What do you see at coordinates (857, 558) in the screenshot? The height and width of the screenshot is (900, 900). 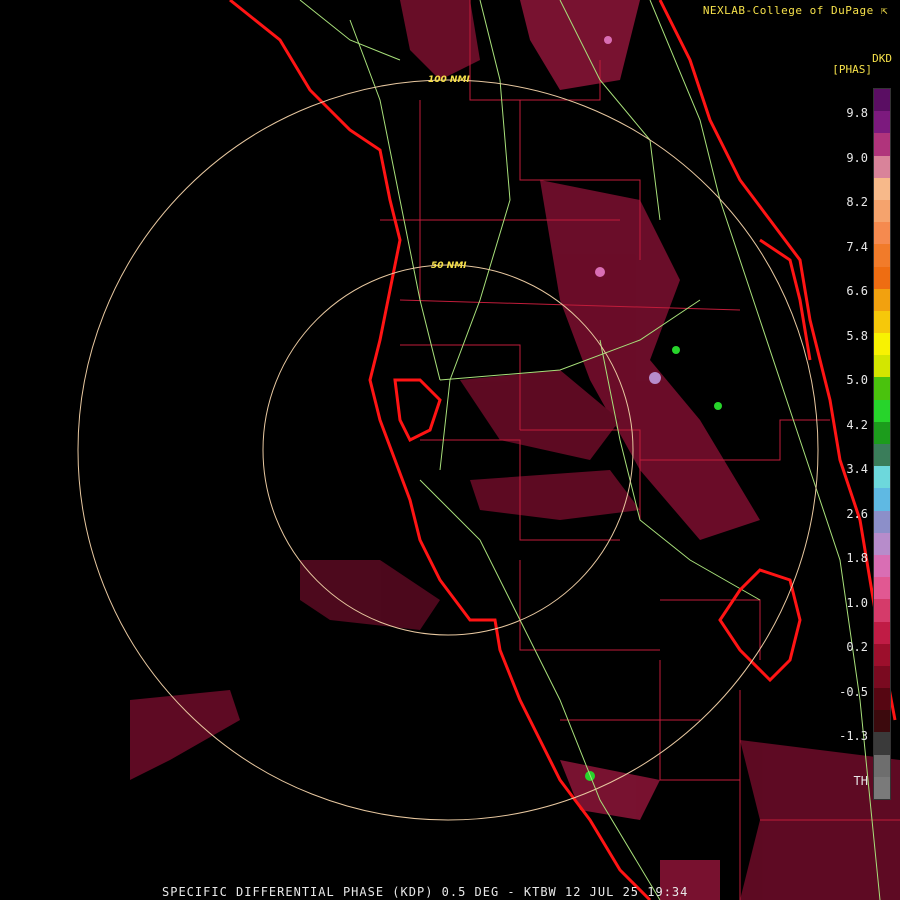 I see `scale-tick-label: 1.8` at bounding box center [857, 558].